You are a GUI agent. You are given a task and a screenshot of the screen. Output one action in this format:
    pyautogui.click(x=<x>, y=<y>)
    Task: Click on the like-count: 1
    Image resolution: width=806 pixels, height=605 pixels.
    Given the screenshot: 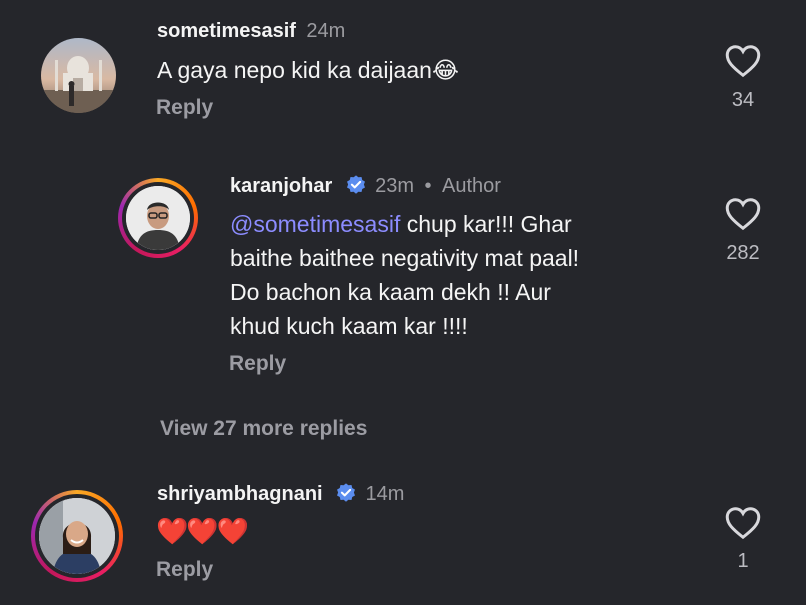 What is the action you would take?
    pyautogui.click(x=743, y=561)
    